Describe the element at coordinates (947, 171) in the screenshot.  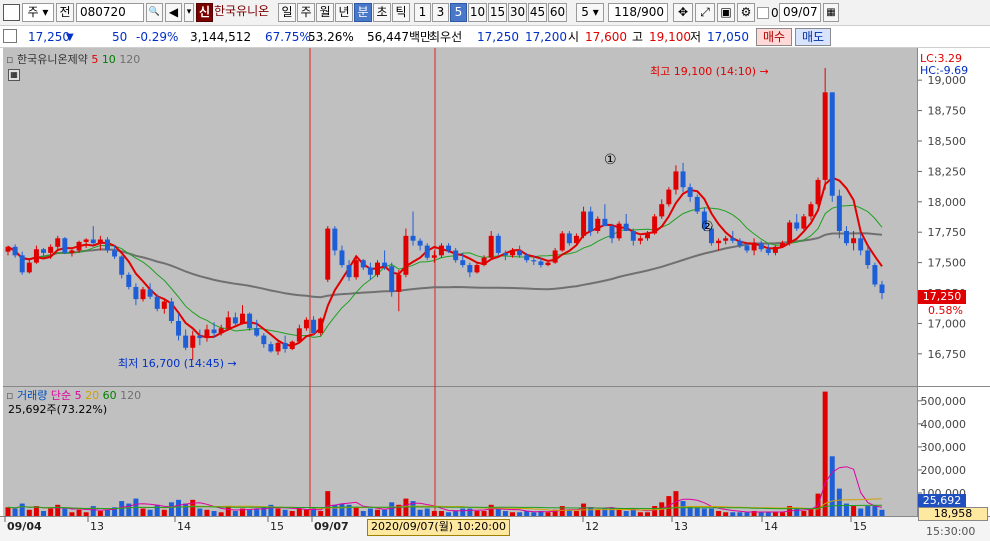
I see `price-tick-label: 18,250` at that location.